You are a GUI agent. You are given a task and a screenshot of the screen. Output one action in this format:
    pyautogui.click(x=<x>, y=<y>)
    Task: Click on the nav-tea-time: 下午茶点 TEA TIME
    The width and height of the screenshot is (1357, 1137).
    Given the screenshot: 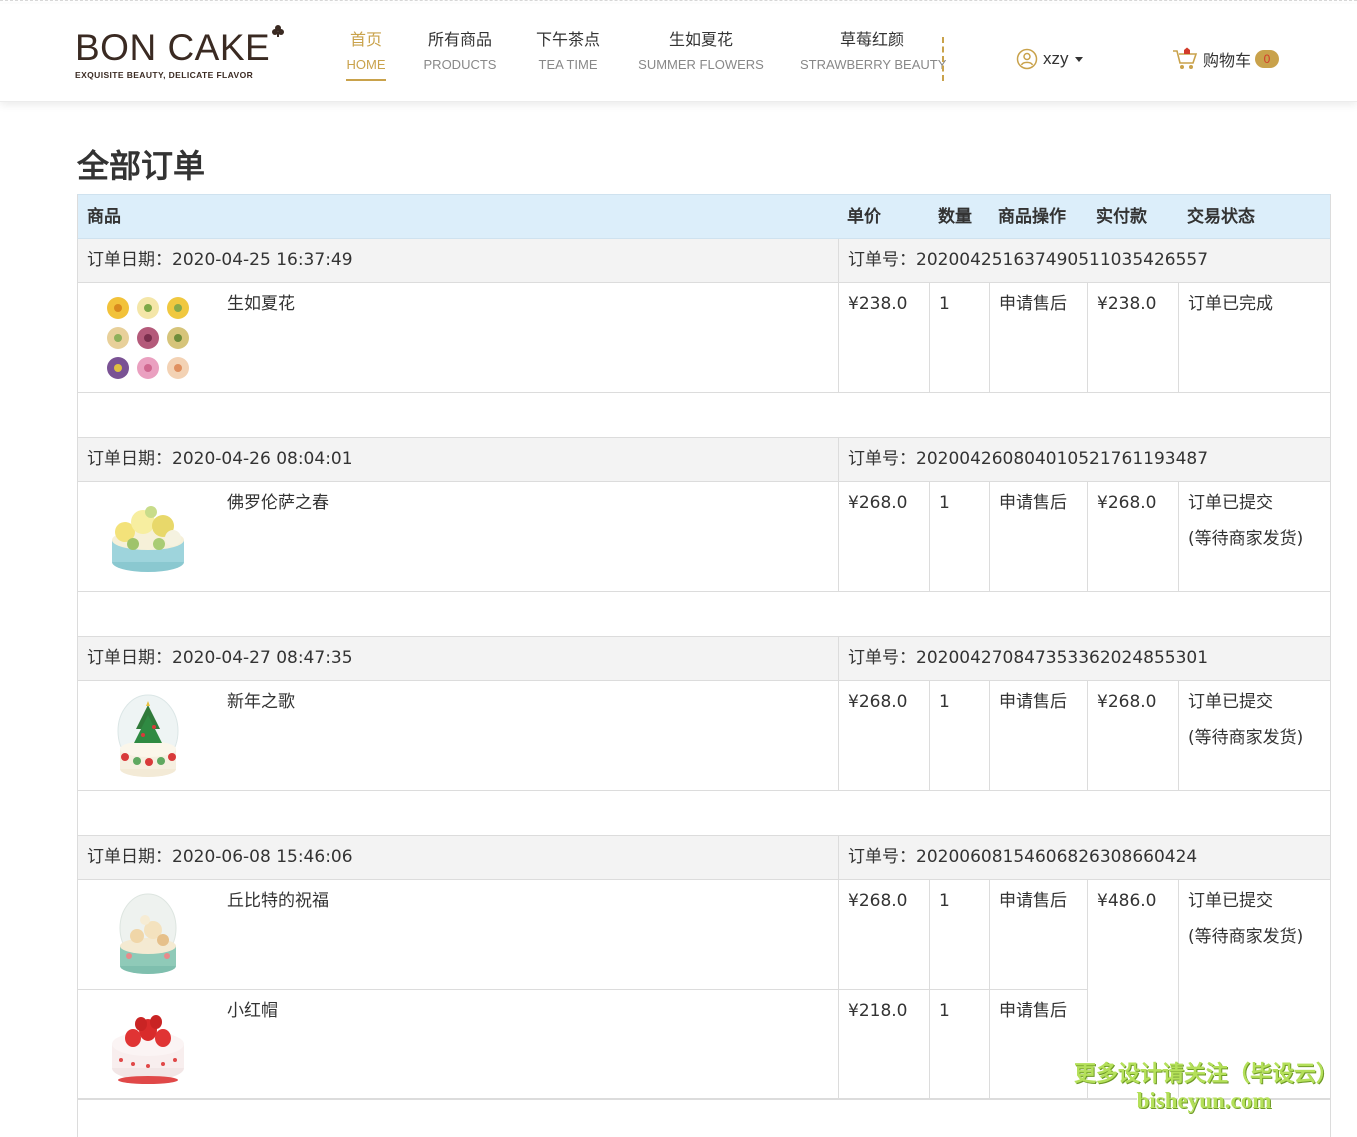 What is the action you would take?
    pyautogui.click(x=568, y=59)
    